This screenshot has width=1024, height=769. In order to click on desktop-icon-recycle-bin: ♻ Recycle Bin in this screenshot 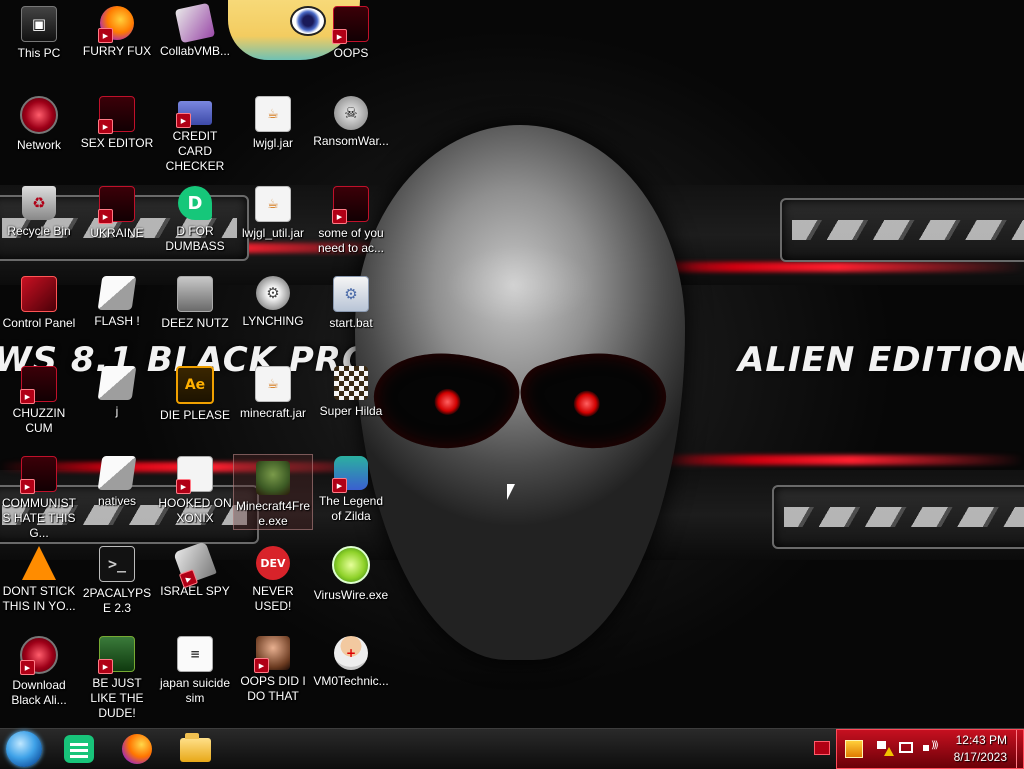, I will do `click(39, 209)`.